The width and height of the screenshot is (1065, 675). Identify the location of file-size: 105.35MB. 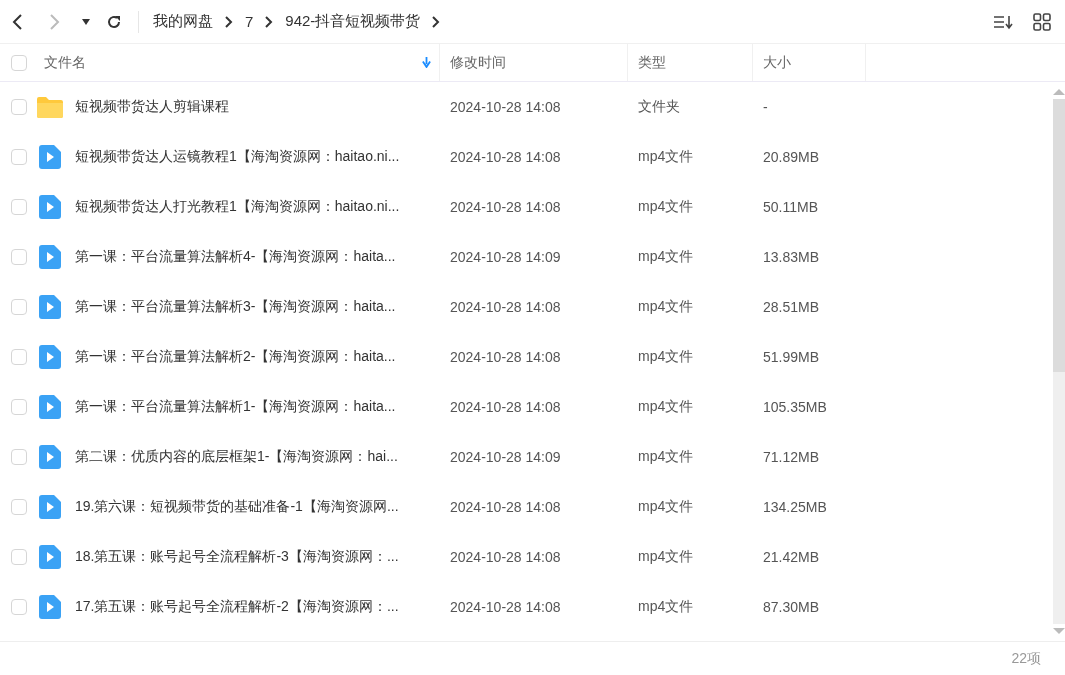
(795, 407).